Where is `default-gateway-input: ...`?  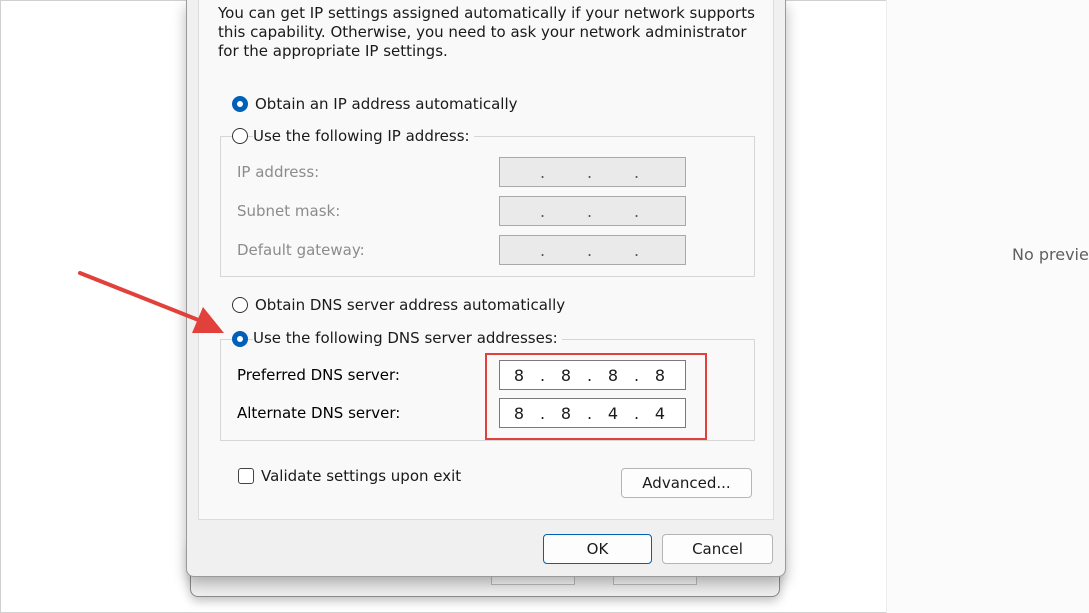
default-gateway-input: ... is located at coordinates (592, 250).